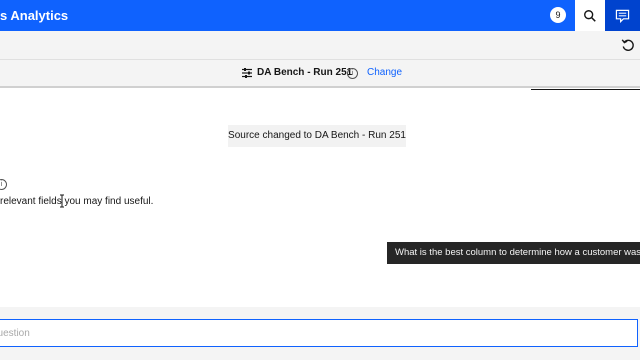 The width and height of the screenshot is (640, 360). Describe the element at coordinates (77, 201) in the screenshot. I see `assistant-message: relevant fields you may find useful.` at that location.